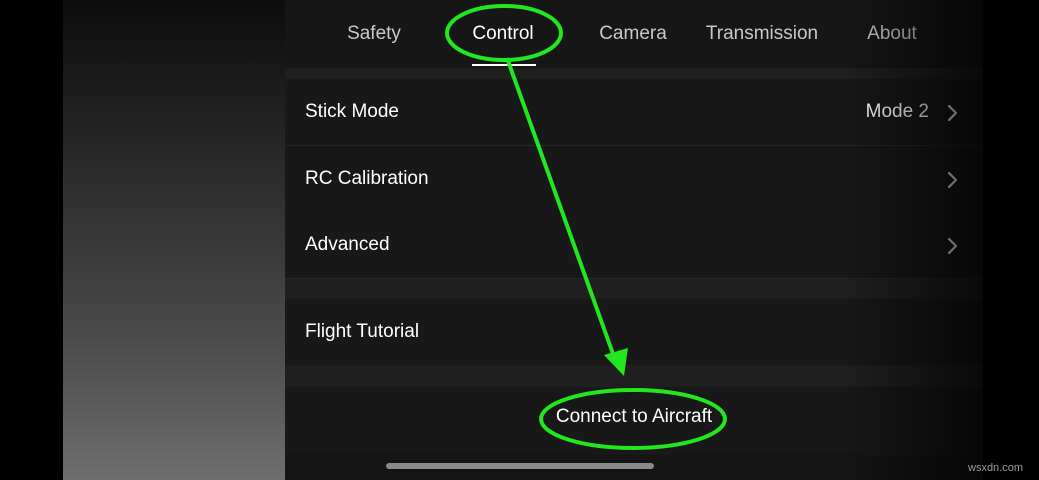 The height and width of the screenshot is (480, 1039). I want to click on advanced-row: Advanced, so click(634, 245).